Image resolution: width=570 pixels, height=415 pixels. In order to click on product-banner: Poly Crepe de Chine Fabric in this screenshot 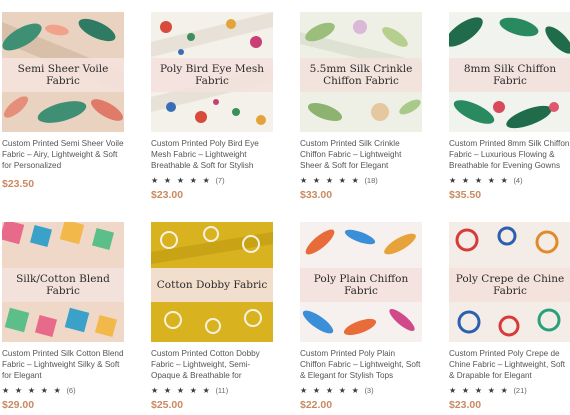, I will do `click(509, 285)`.